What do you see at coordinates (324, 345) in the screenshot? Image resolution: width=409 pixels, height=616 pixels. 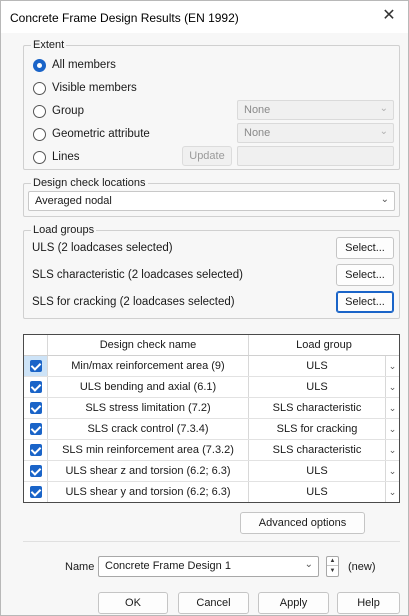 I see `load-group-header: Load group` at bounding box center [324, 345].